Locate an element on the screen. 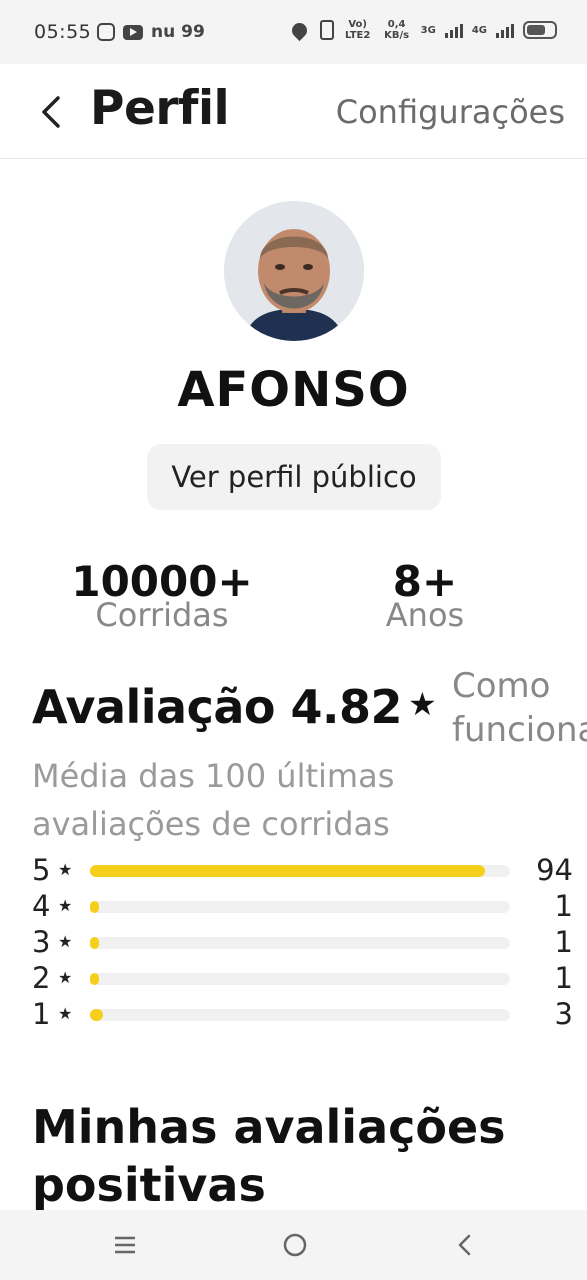  rating-row-4: 4 ★ 1 is located at coordinates (304, 906).